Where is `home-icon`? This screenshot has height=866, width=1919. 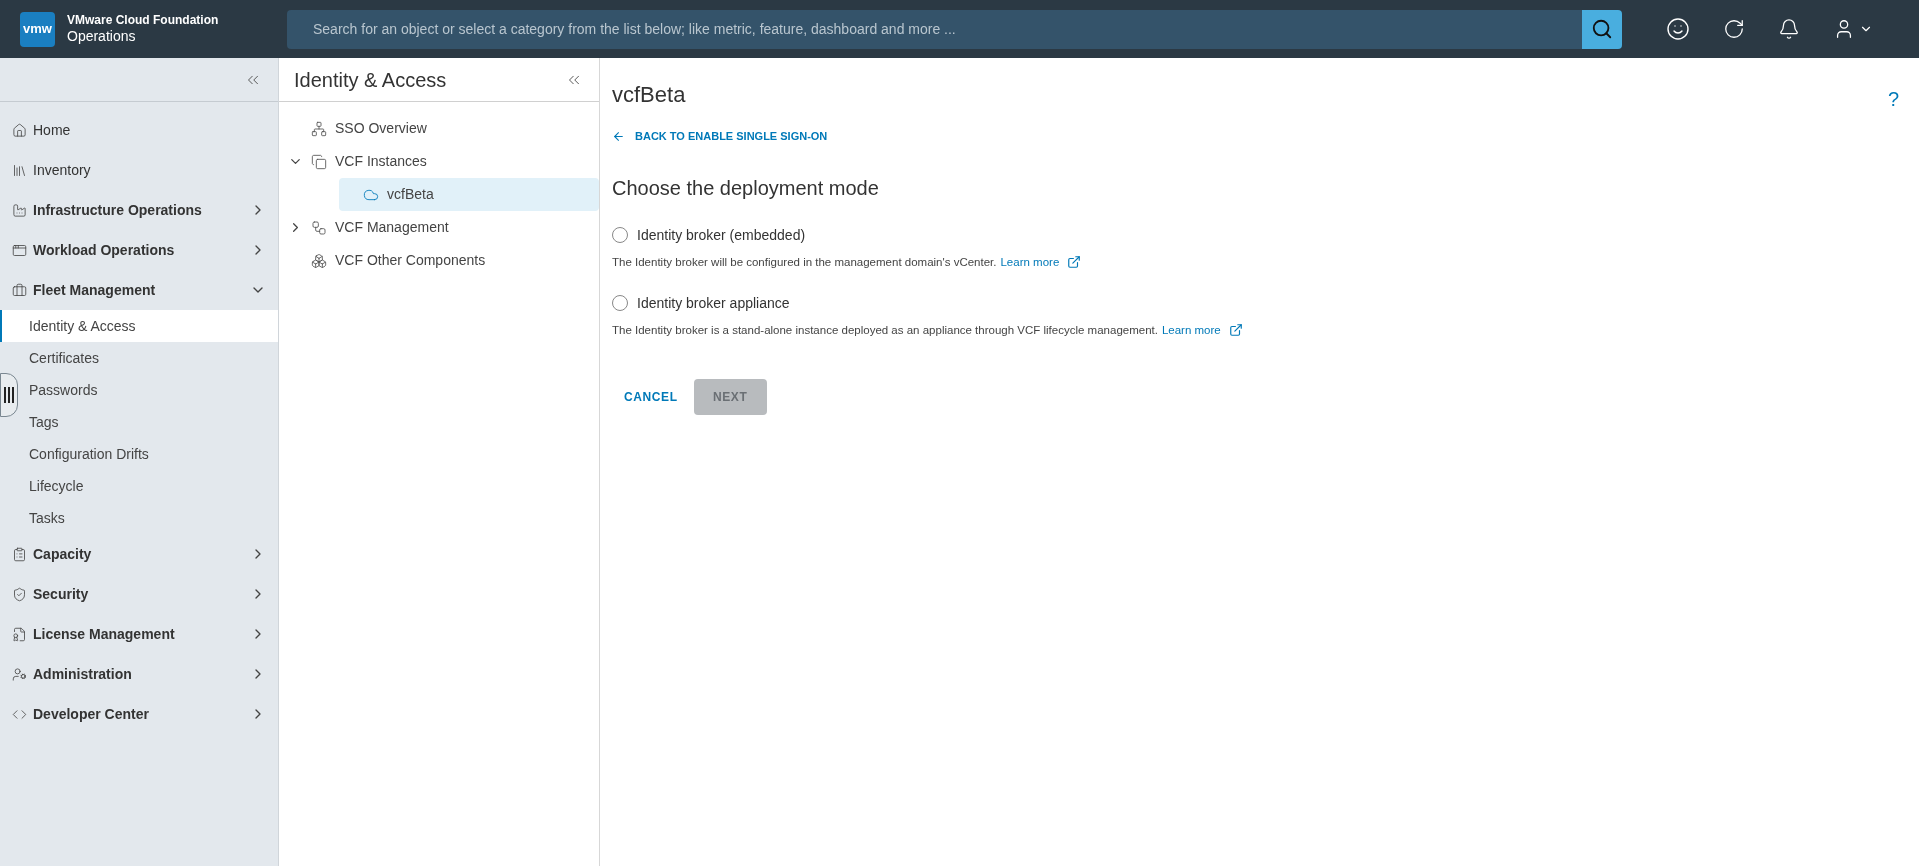
home-icon is located at coordinates (19, 130).